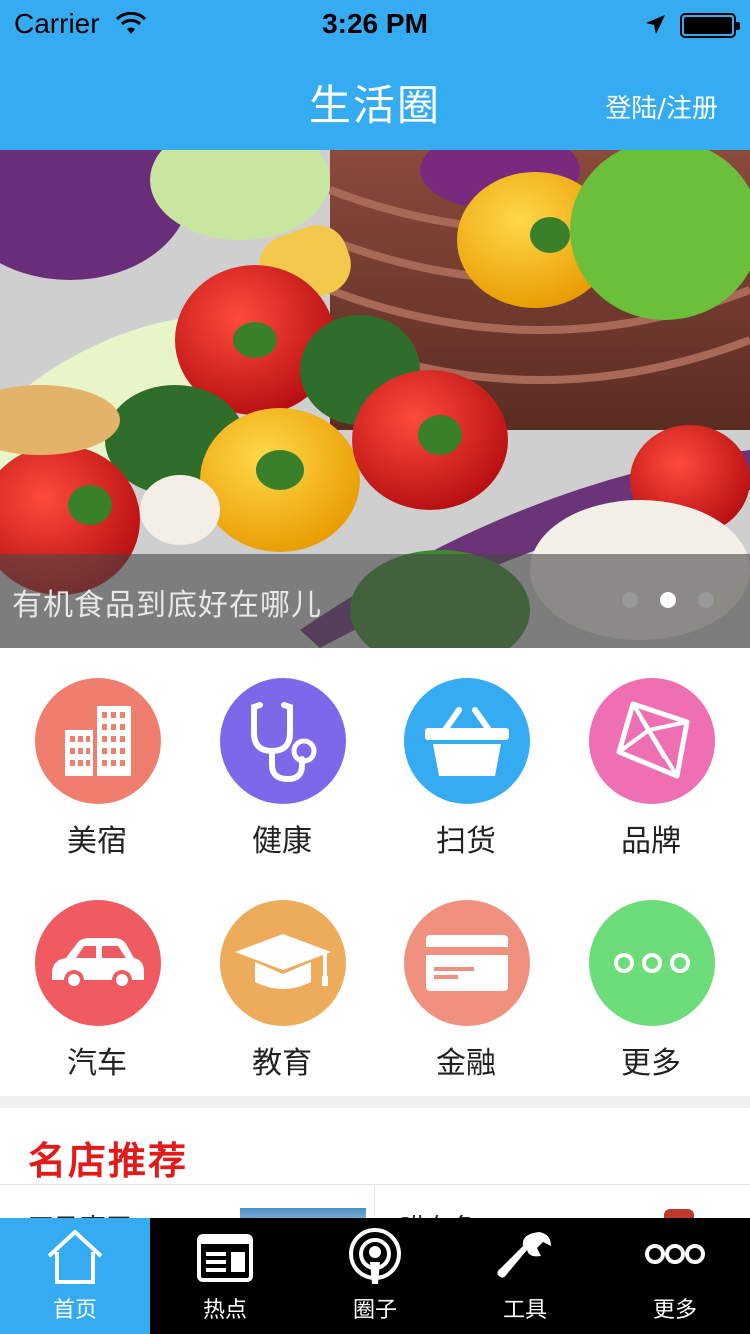  Describe the element at coordinates (375, 75) in the screenshot. I see `navigation-bar: Carrier 3:26 PM 生活圈 登陆/注册` at that location.